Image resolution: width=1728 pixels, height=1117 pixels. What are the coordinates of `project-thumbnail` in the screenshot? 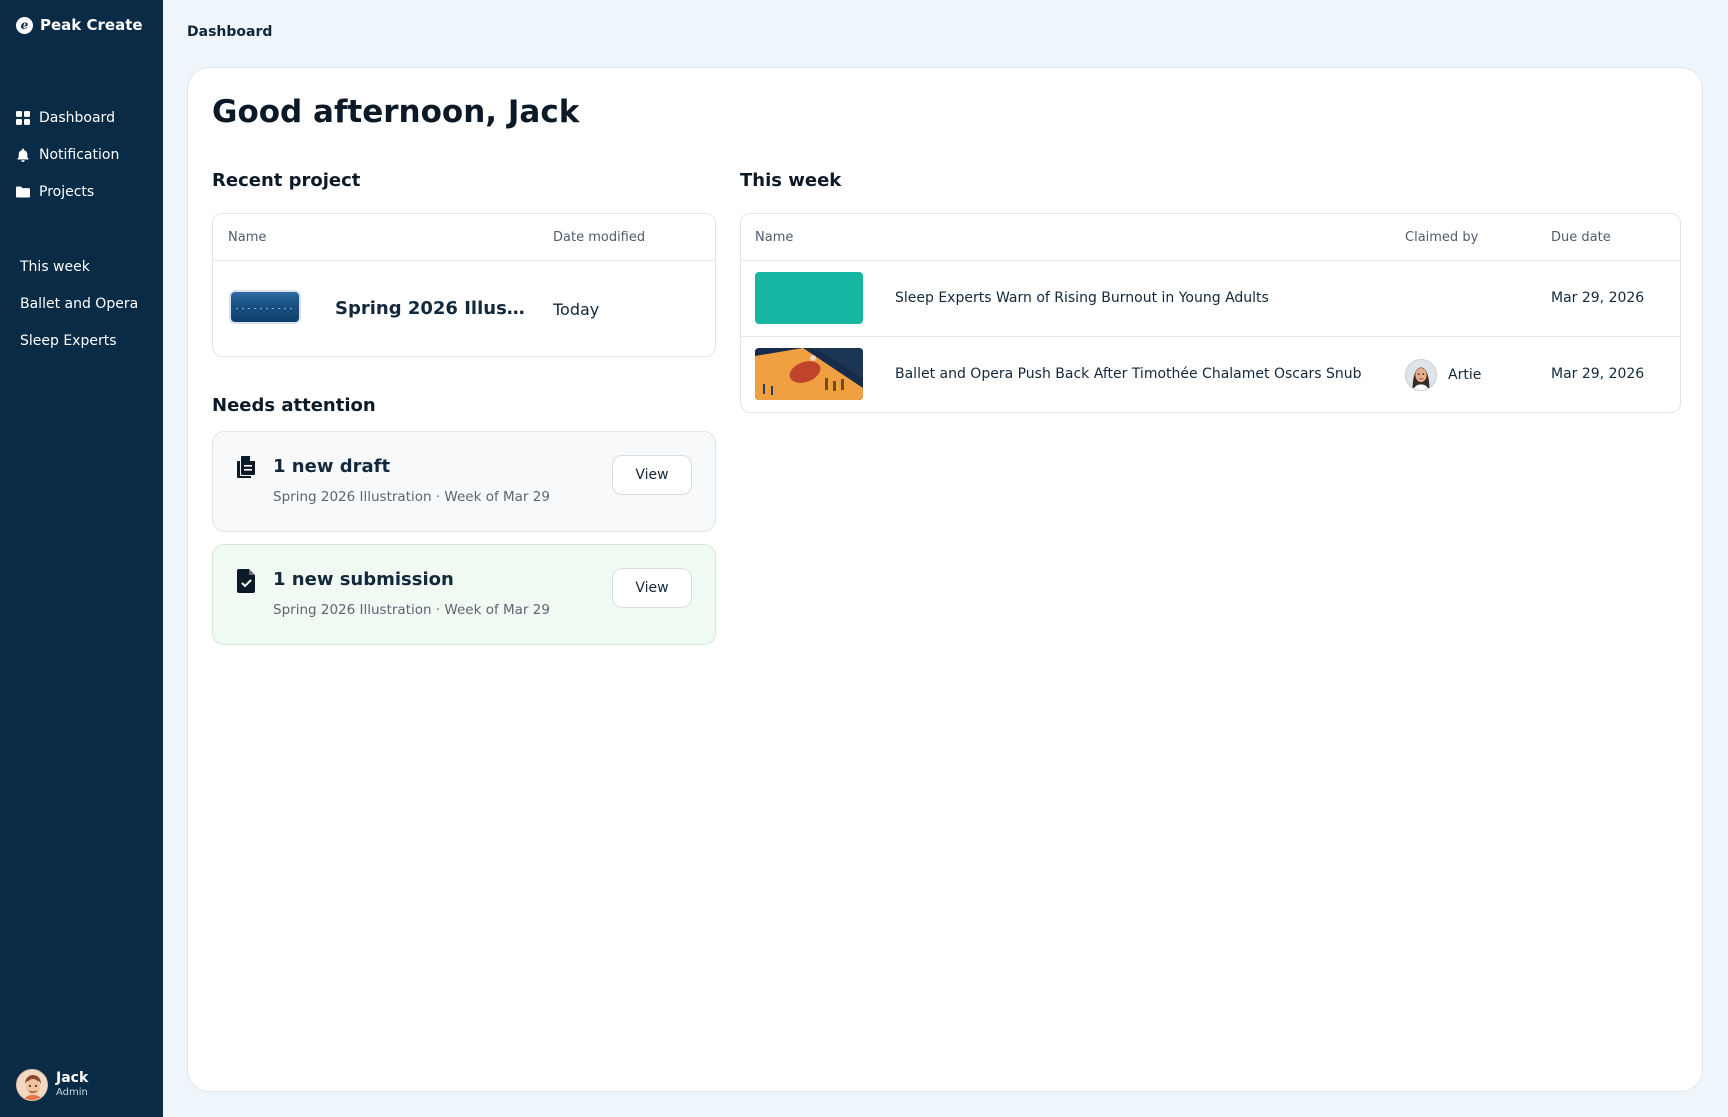 It's located at (265, 307).